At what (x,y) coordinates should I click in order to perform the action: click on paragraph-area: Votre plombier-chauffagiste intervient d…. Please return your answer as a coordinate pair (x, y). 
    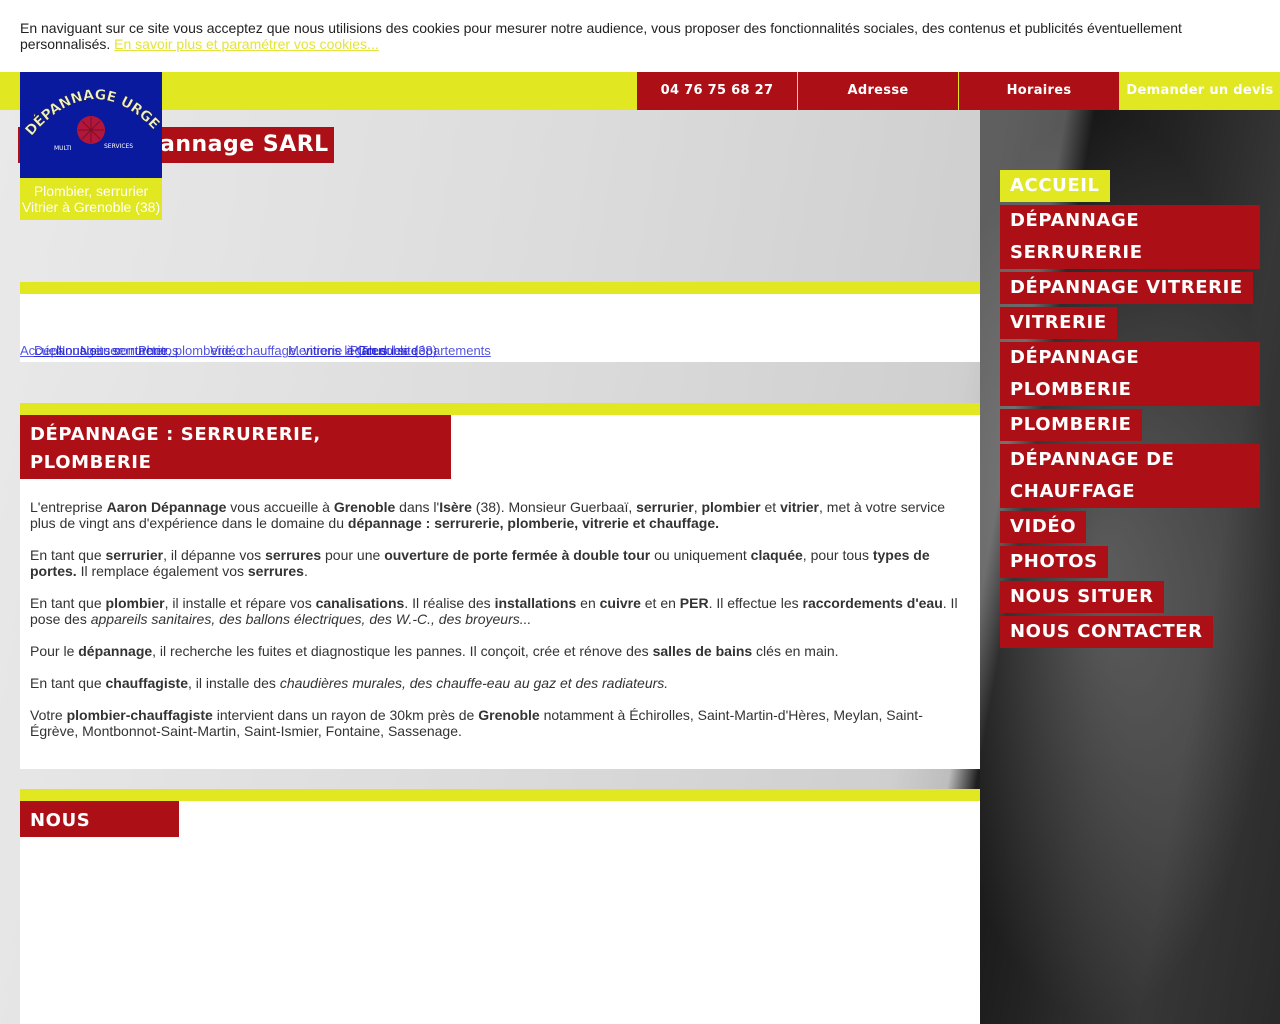
    Looking at the image, I should click on (476, 723).